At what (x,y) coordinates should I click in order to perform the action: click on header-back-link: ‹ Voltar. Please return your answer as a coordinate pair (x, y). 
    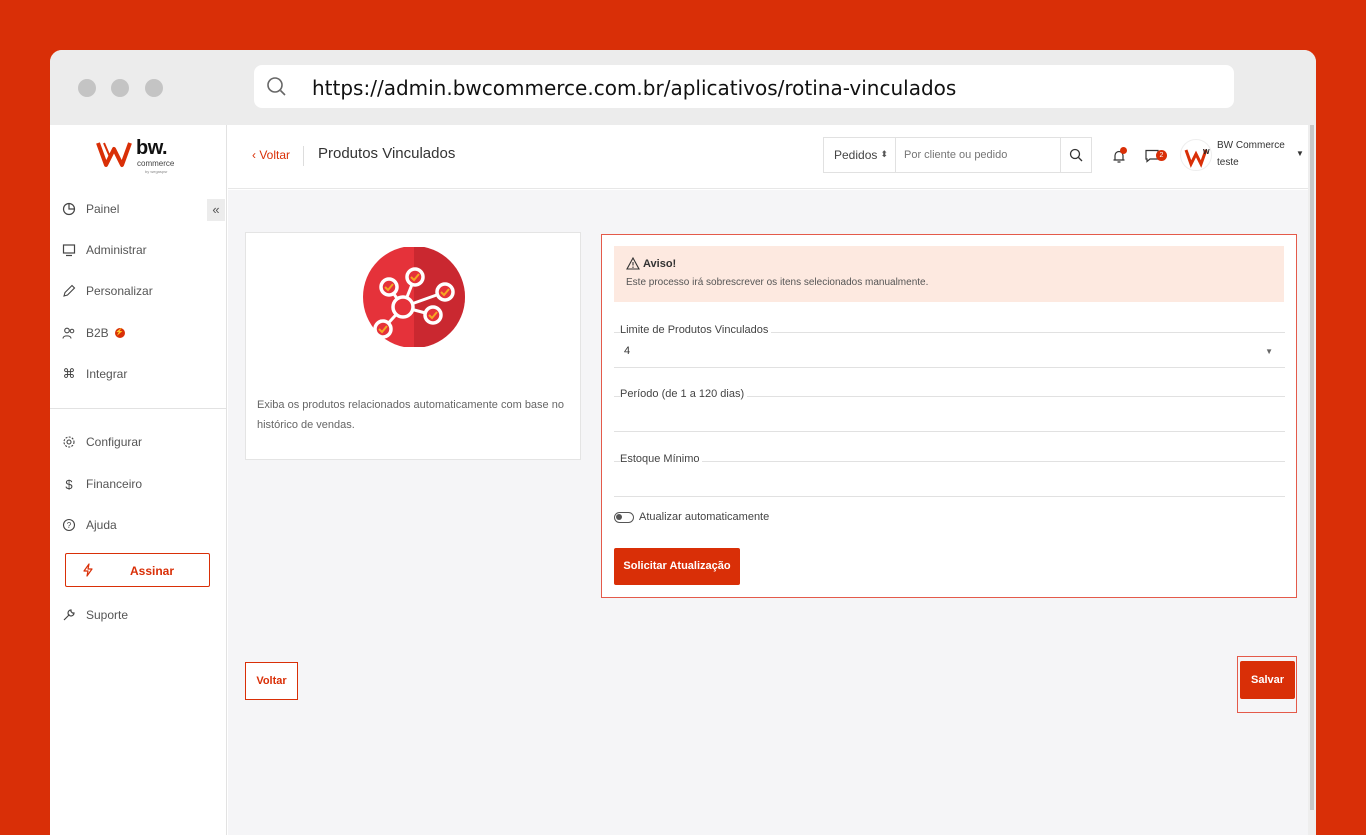
    Looking at the image, I should click on (271, 155).